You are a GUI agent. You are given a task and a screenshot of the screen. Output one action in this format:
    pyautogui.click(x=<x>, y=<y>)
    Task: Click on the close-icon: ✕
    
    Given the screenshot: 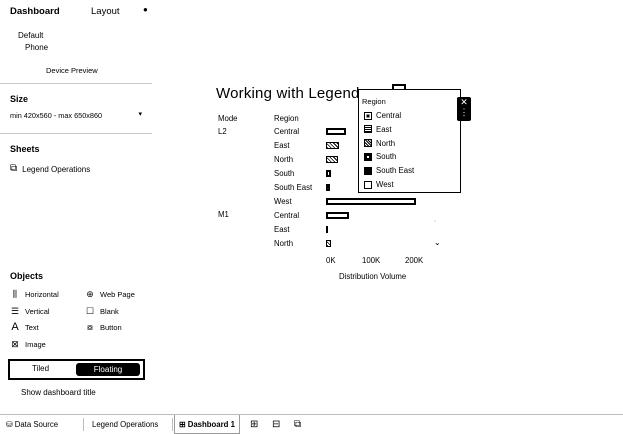 What is the action you would take?
    pyautogui.click(x=464, y=102)
    